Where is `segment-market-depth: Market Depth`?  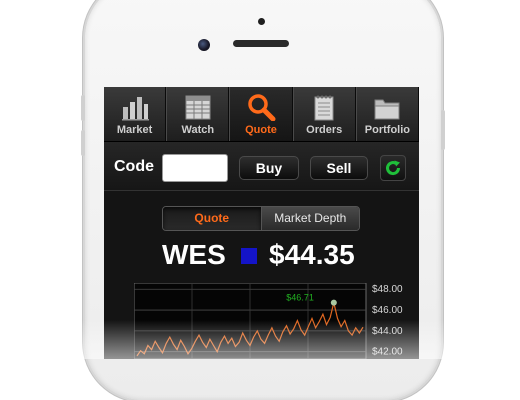
segment-market-depth: Market Depth is located at coordinates (309, 218).